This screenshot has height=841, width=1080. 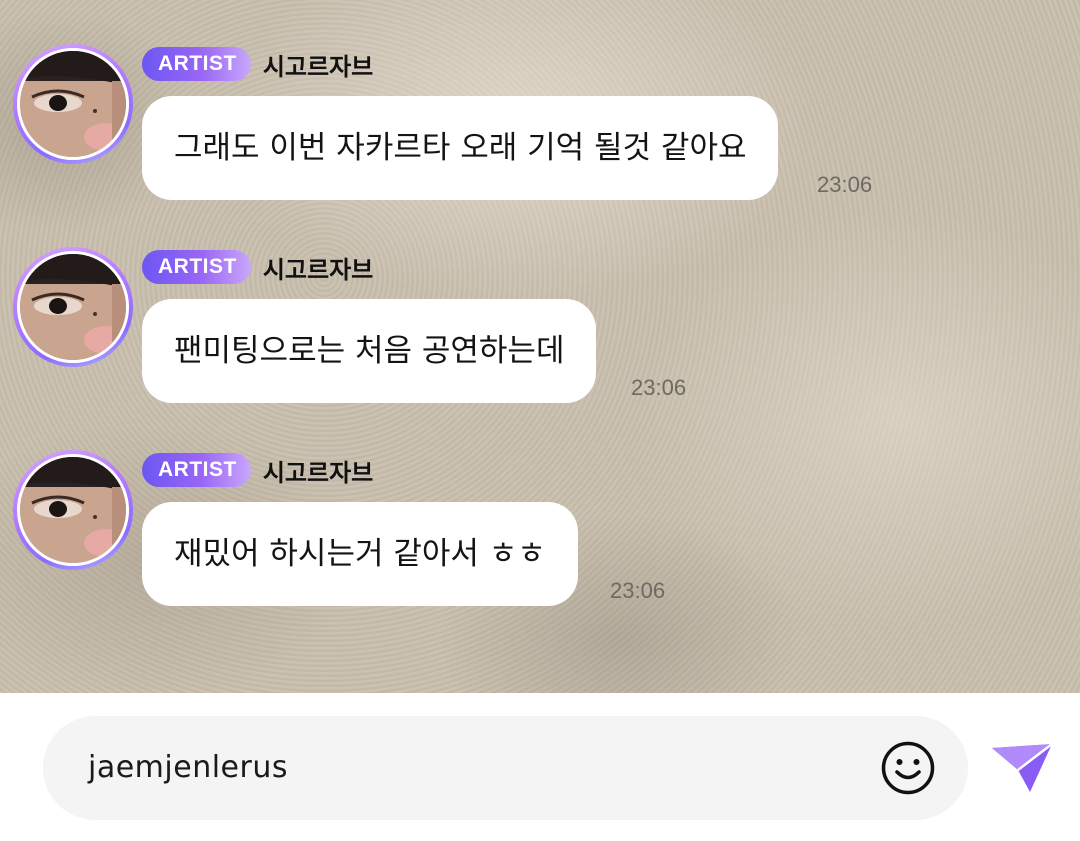 I want to click on message-bubble: 재밌어 하시는거 같아서 ㅎㅎ, so click(x=360, y=554).